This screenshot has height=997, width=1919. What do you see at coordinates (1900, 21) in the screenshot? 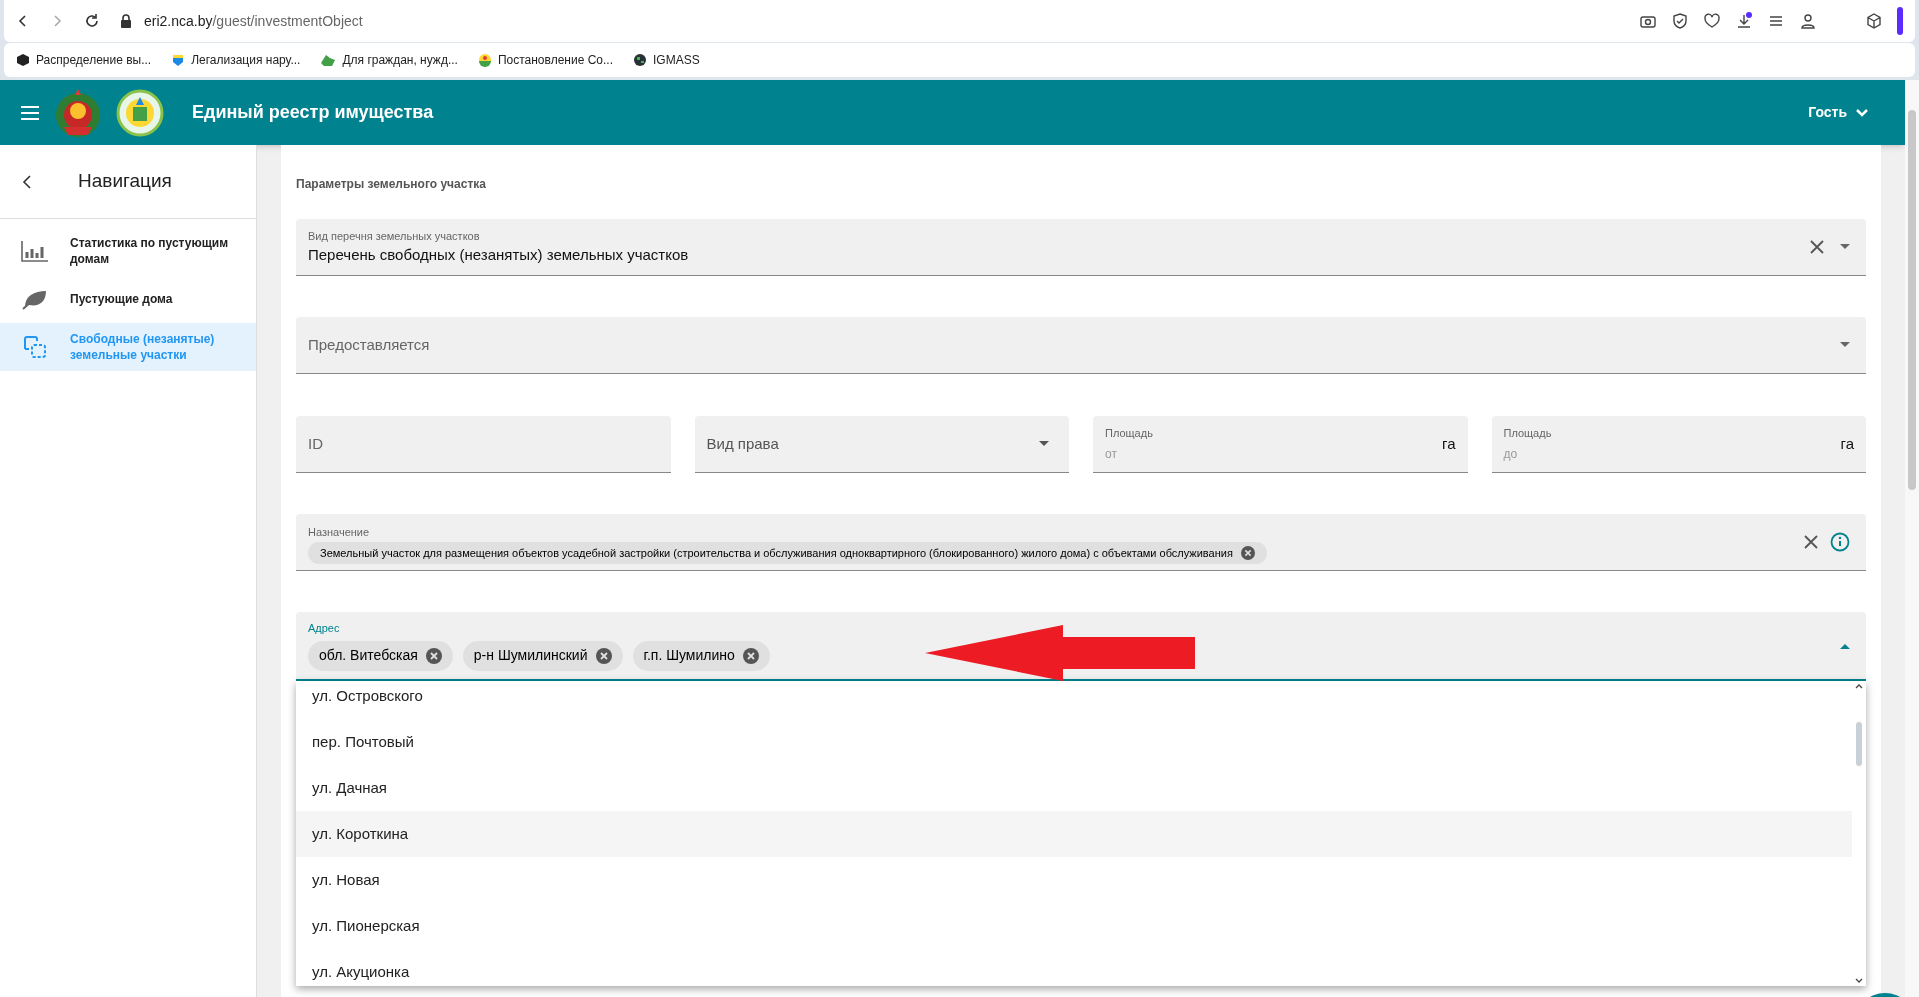
I see `sidebar-indicator` at bounding box center [1900, 21].